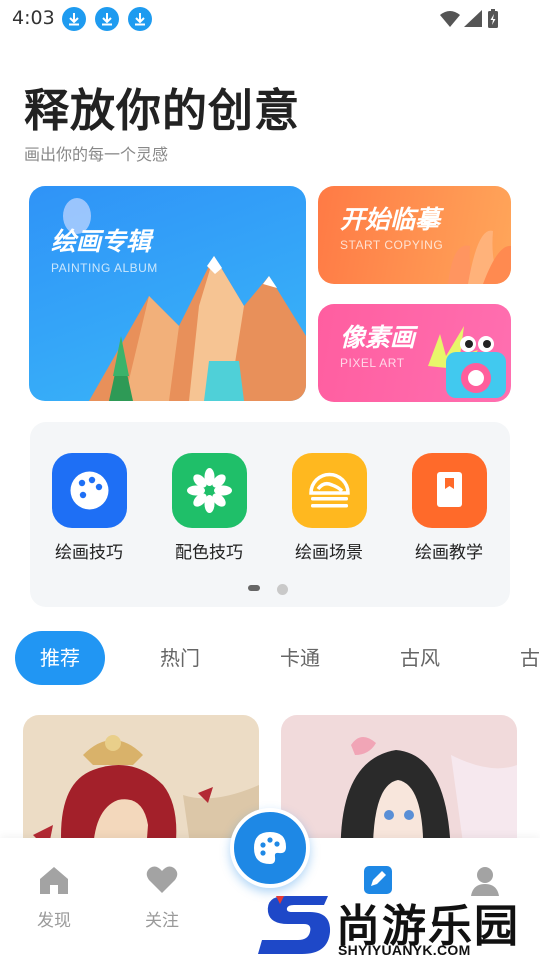  I want to click on page-subtitle: 画出你的每一个灵感, so click(96, 154).